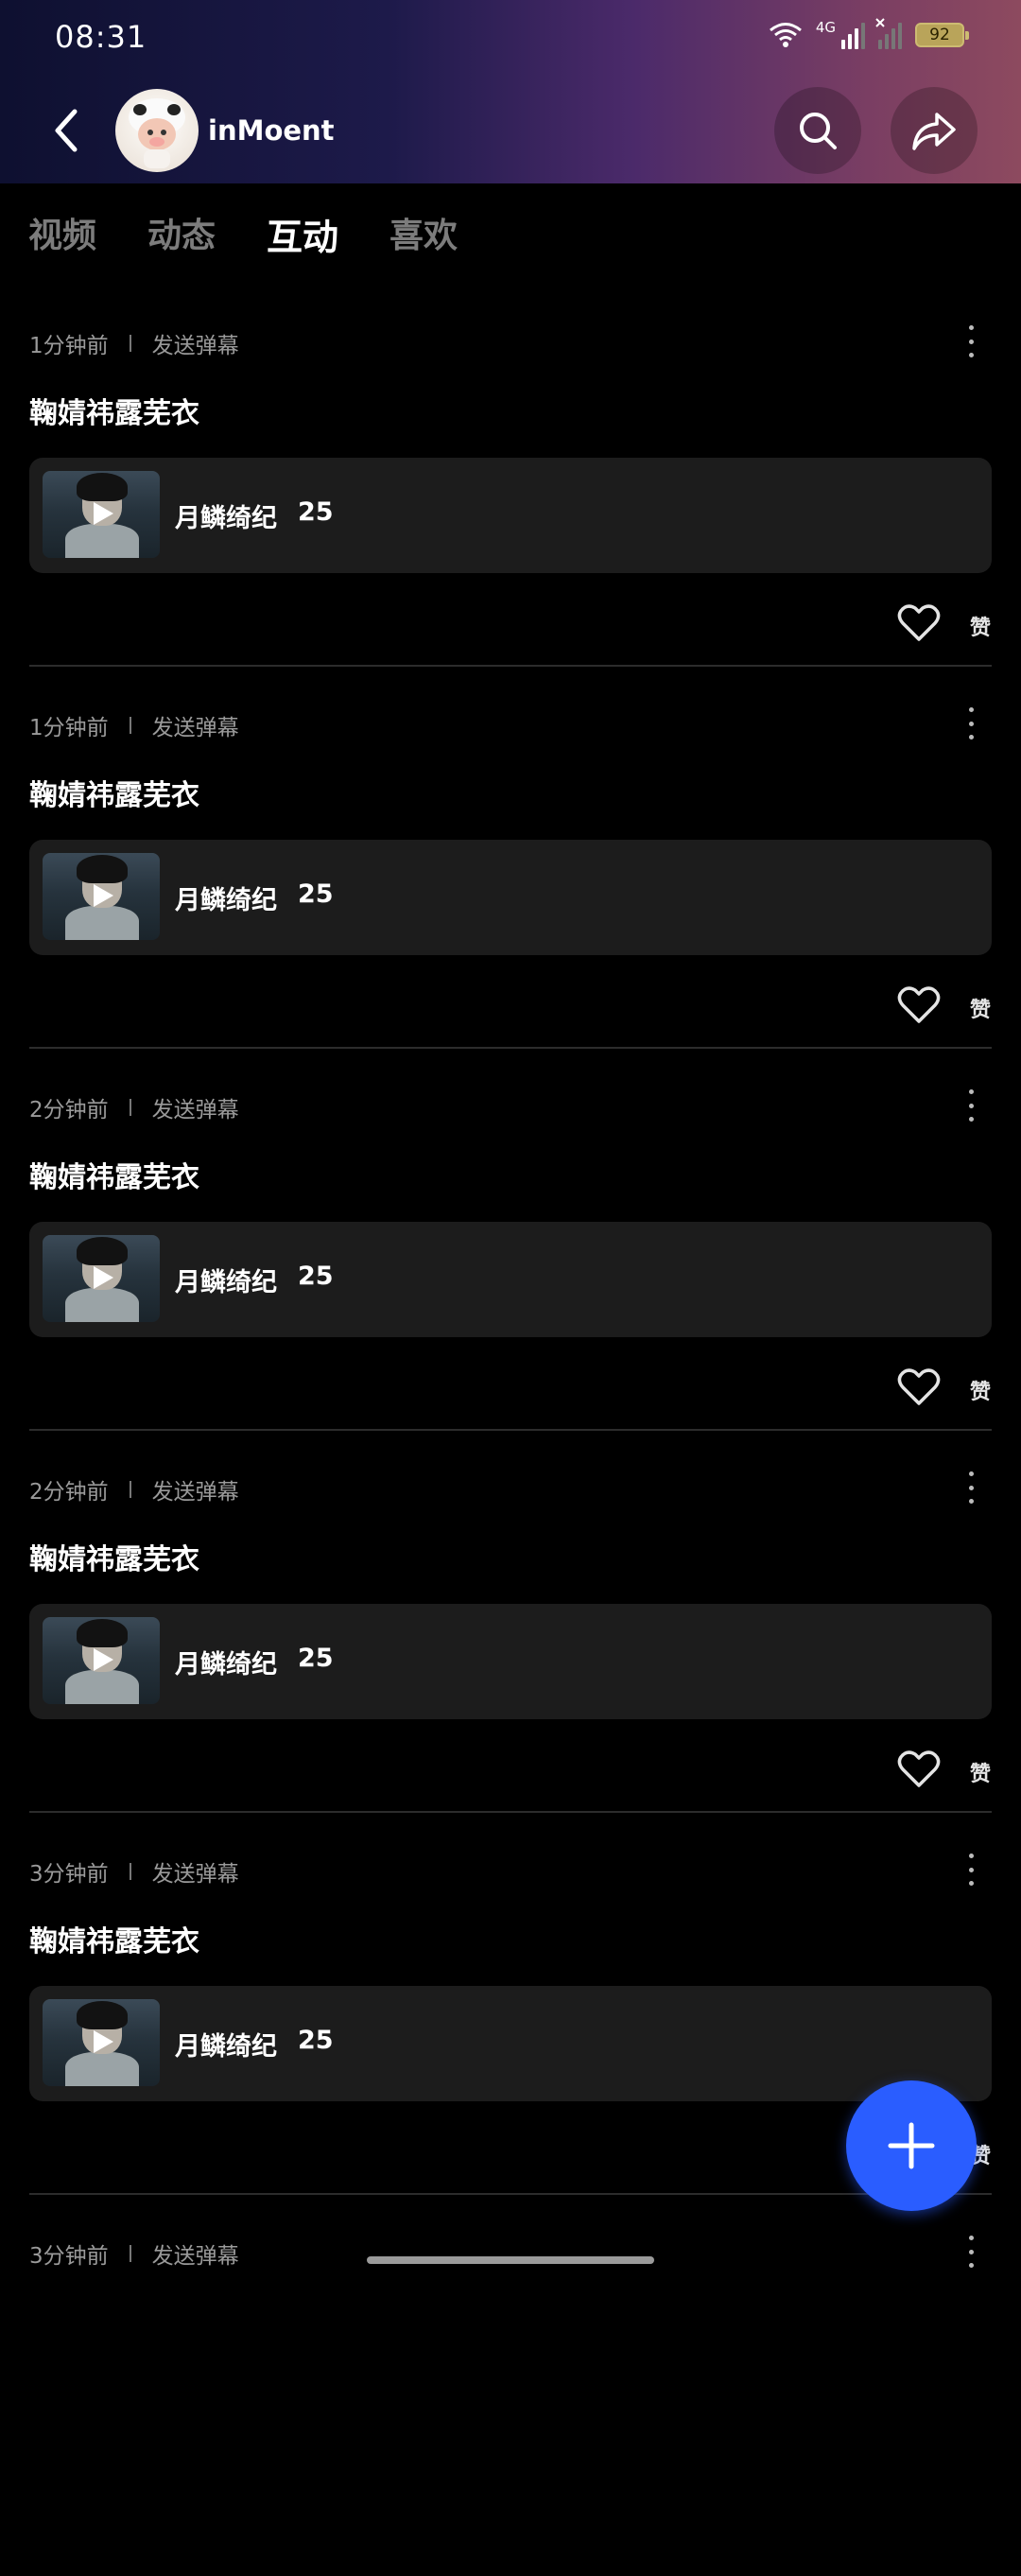  I want to click on tab-moments: 动态, so click(181, 234).